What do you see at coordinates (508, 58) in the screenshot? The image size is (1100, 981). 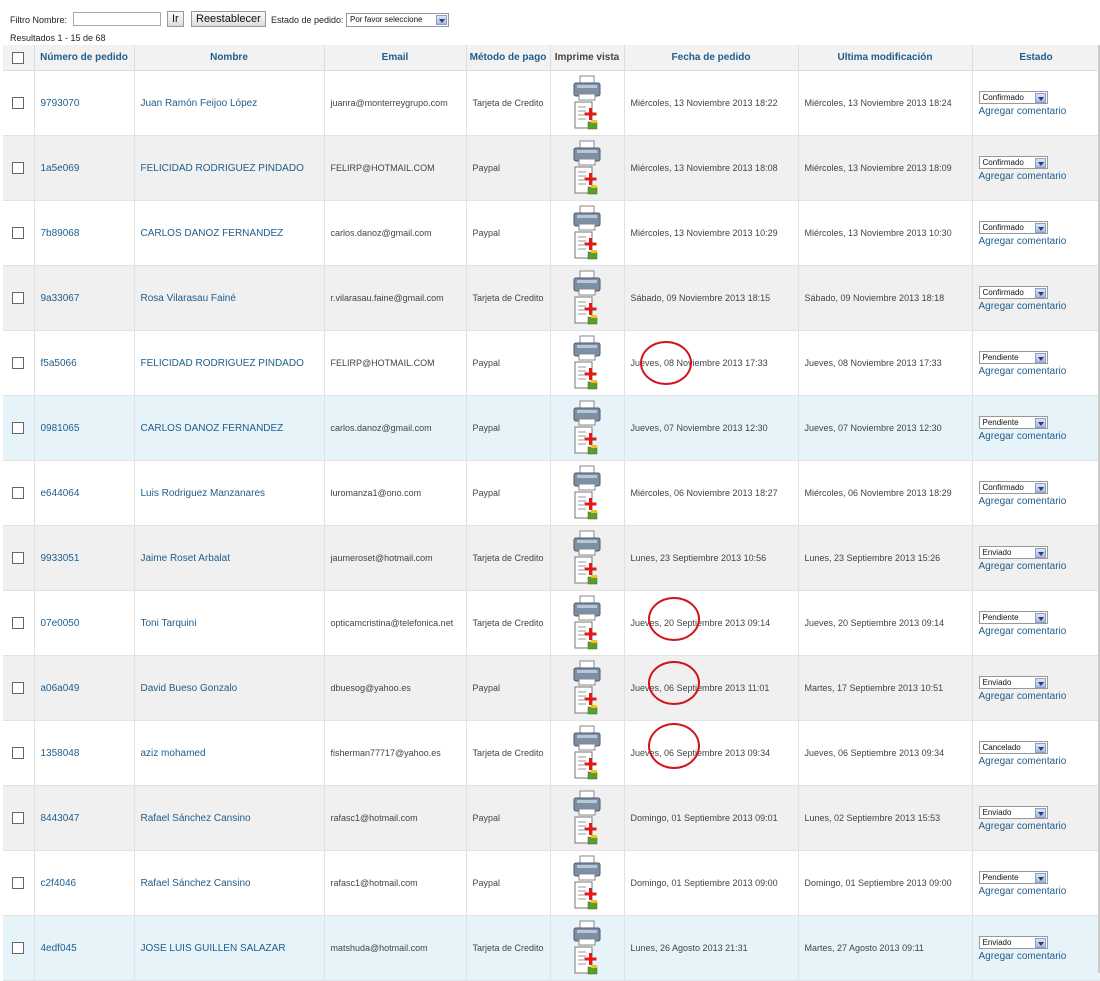 I see `col-payment: Método de pago` at bounding box center [508, 58].